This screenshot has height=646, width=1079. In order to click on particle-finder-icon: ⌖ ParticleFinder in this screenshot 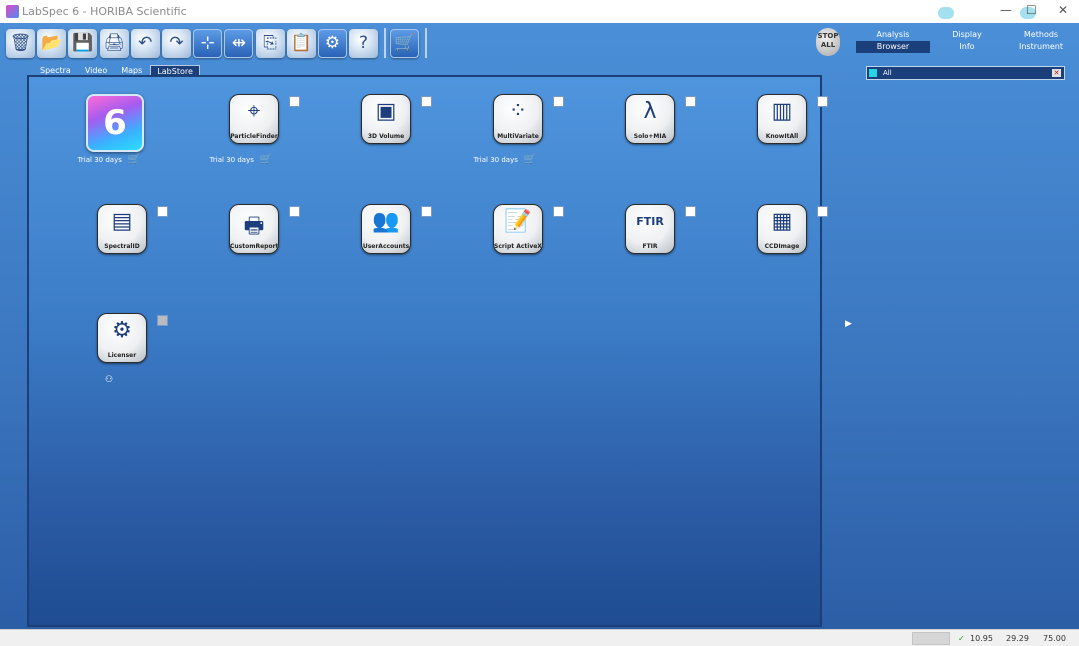, I will do `click(254, 119)`.